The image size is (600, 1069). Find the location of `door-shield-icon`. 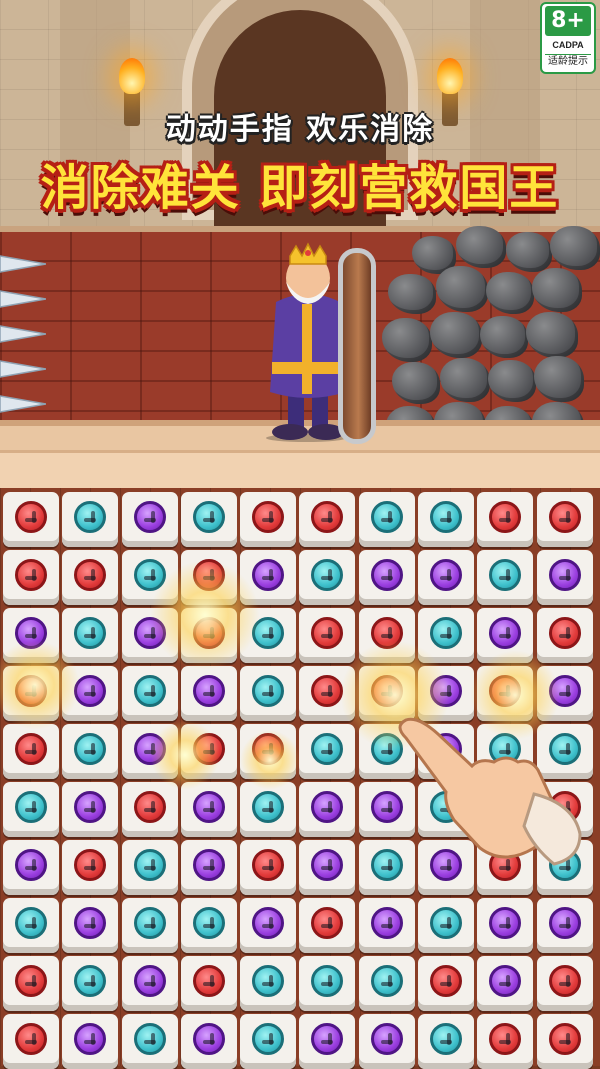

door-shield-icon is located at coordinates (357, 346).